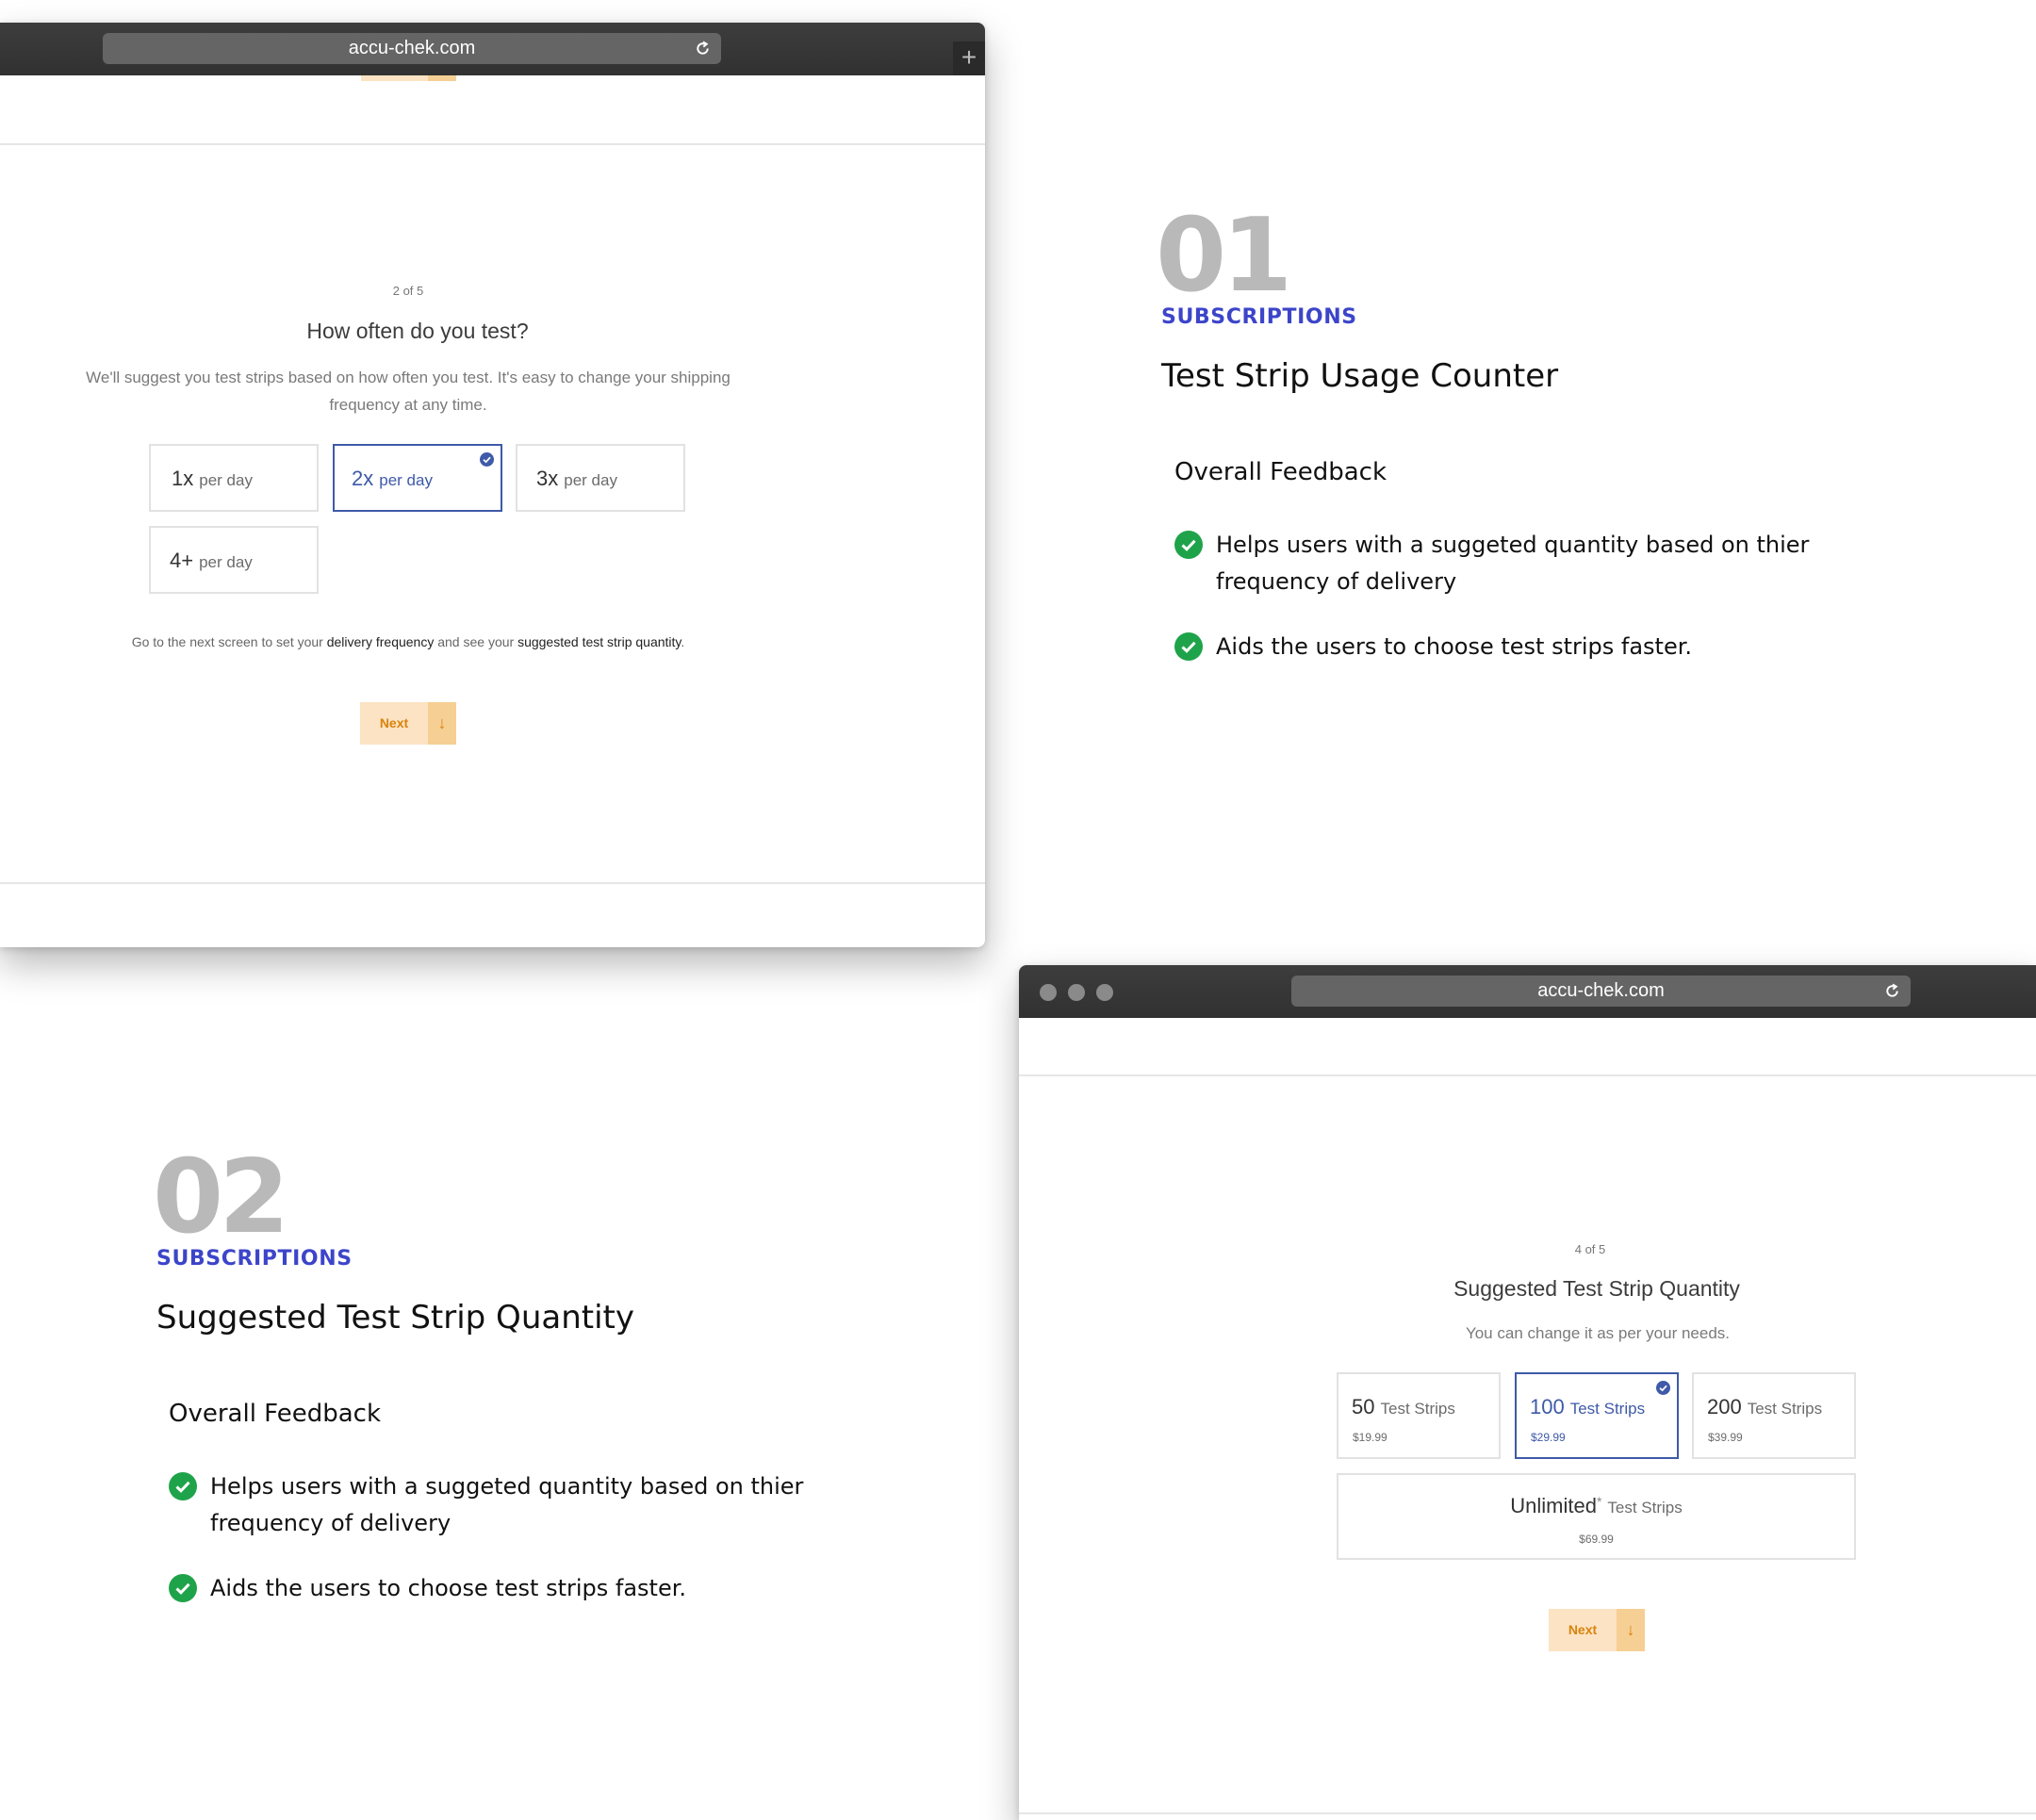  I want to click on quantity-option-50: 50 Test Strips $19.99, so click(1419, 1415).